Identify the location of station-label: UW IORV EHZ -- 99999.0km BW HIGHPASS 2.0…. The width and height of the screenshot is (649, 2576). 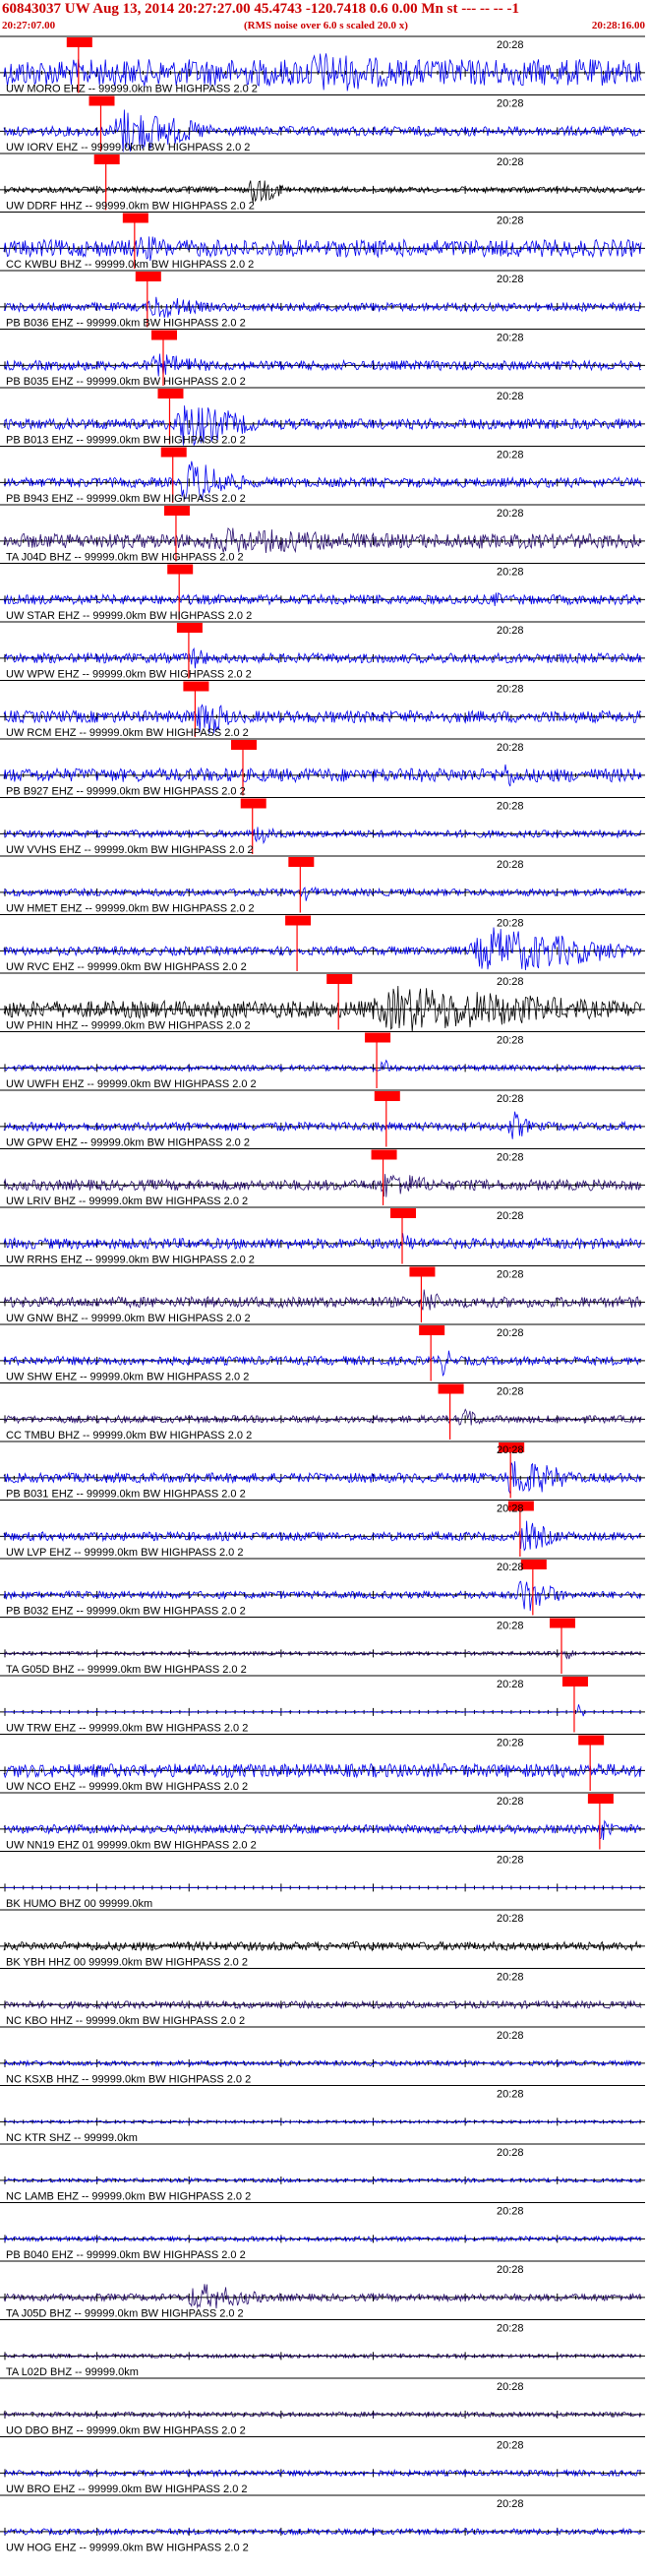
(128, 147).